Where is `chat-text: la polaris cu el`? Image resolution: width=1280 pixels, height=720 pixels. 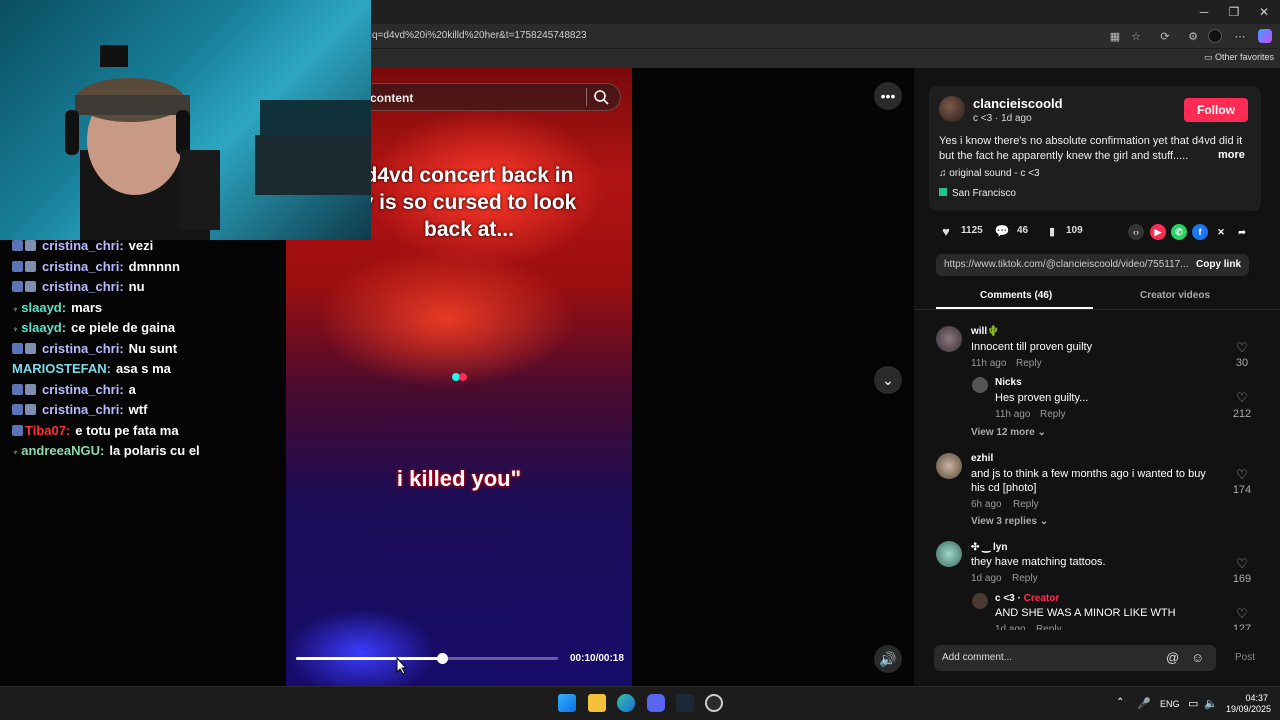
chat-text: la polaris cu el is located at coordinates (154, 450).